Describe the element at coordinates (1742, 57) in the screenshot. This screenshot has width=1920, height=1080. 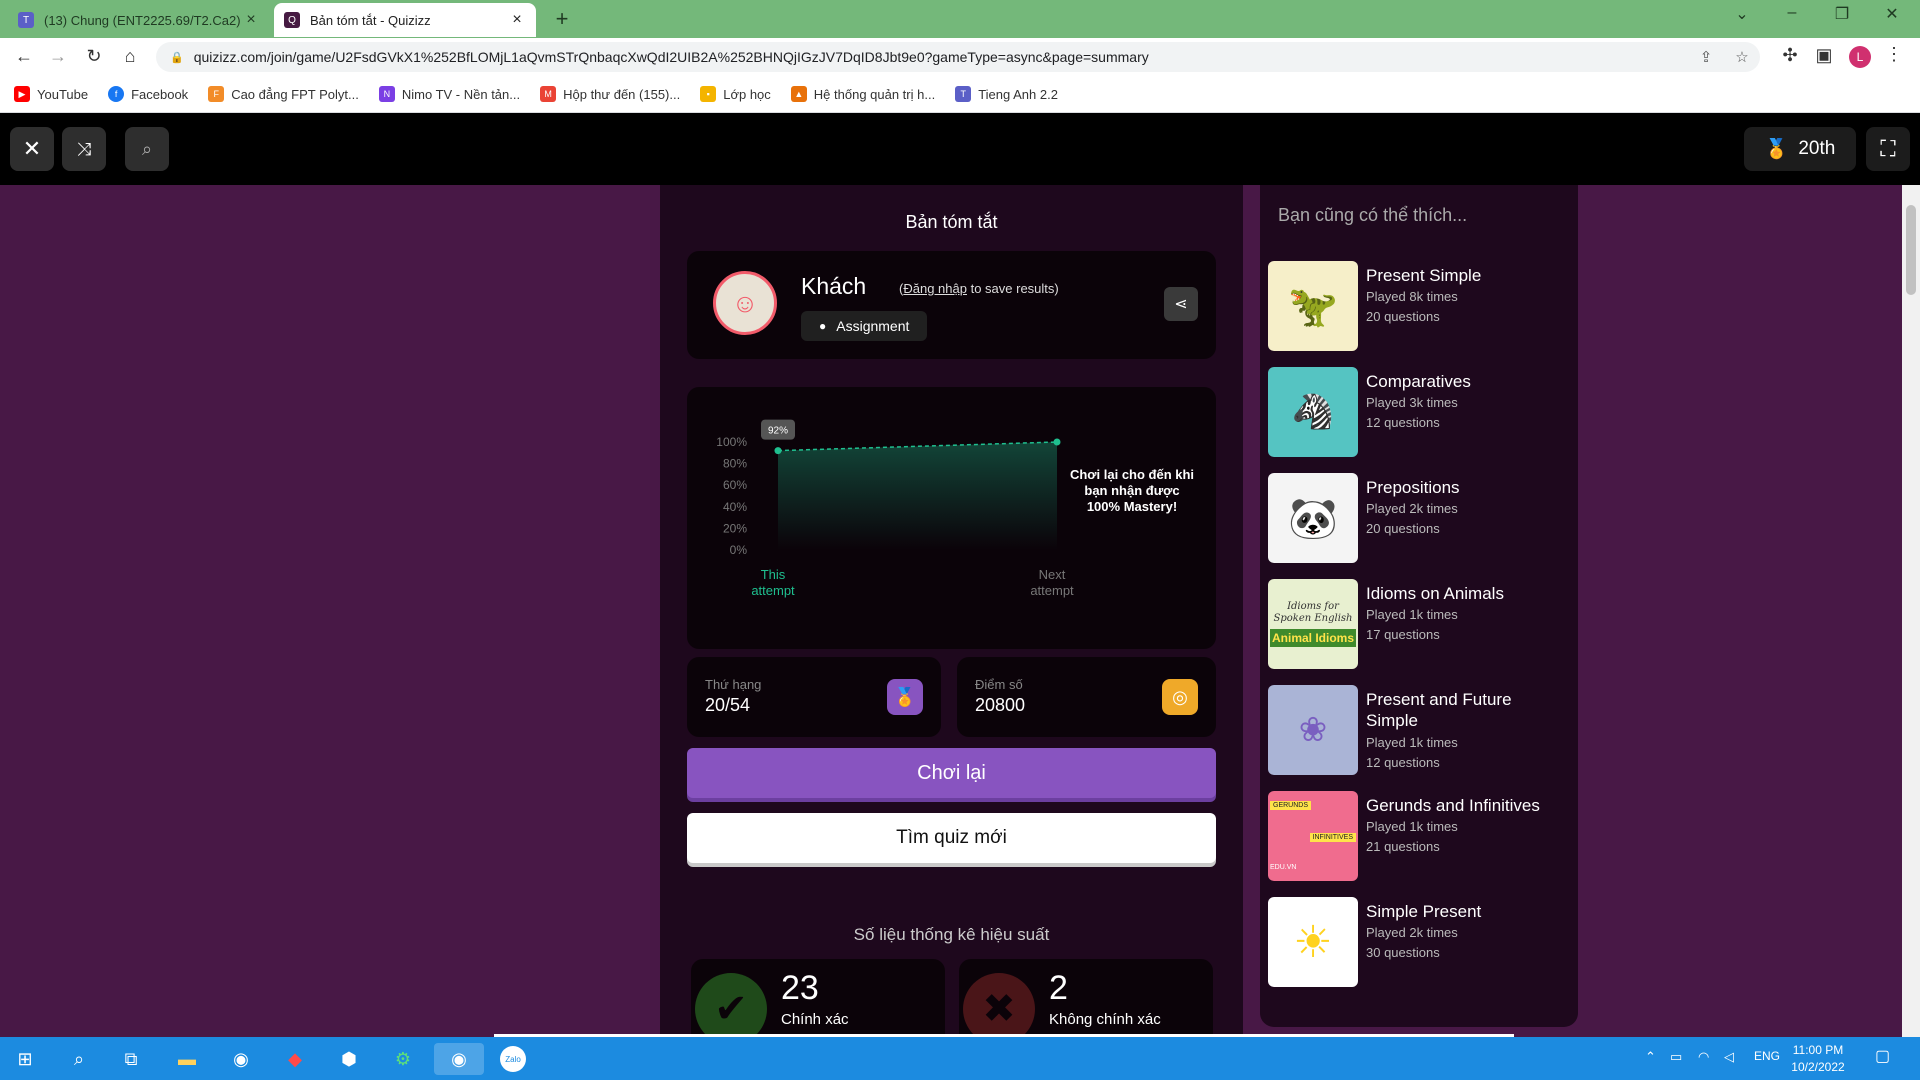
I see `bookmark-star-icon: ☆` at that location.